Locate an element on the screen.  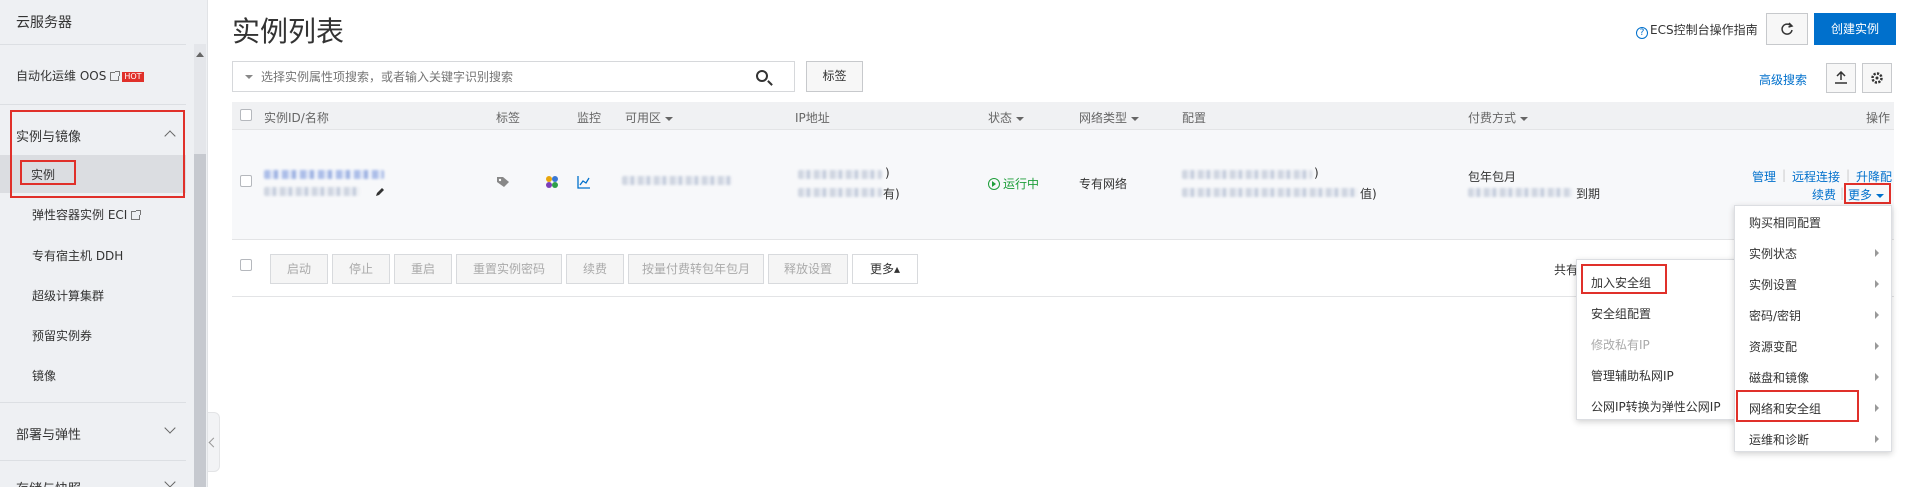
menu-item-buy-same: 购买相同配置 is located at coordinates (1785, 222).